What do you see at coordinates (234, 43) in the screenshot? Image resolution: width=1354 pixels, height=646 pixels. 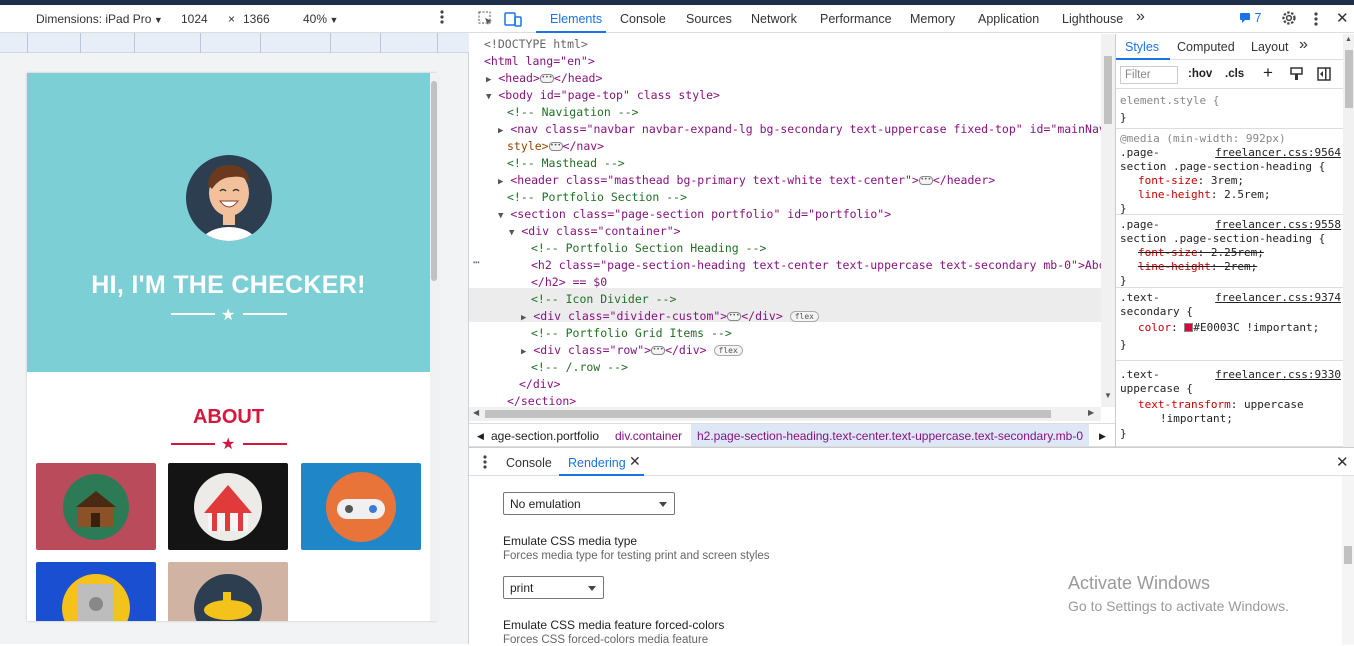 I see `media-query-ruler` at bounding box center [234, 43].